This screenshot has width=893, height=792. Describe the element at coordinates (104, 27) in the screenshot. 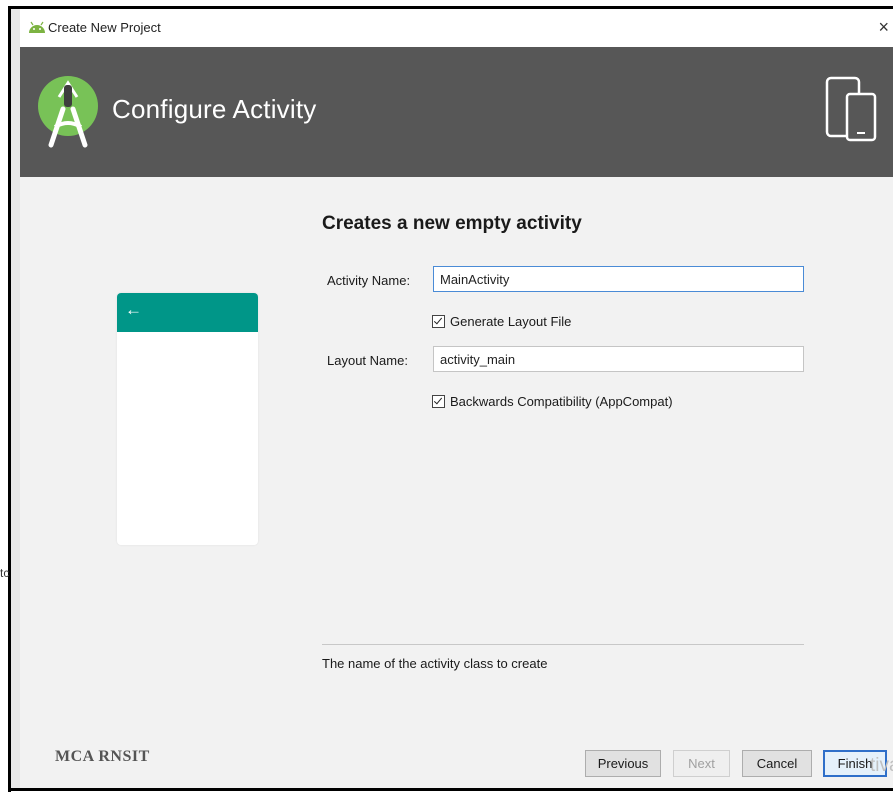

I see `window-title: Create New Project` at that location.